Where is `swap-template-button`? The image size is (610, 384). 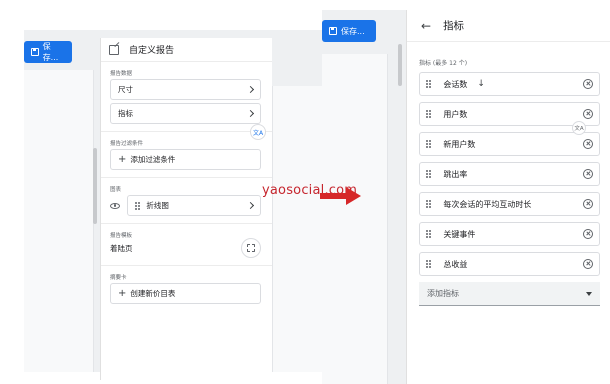 swap-template-button is located at coordinates (251, 248).